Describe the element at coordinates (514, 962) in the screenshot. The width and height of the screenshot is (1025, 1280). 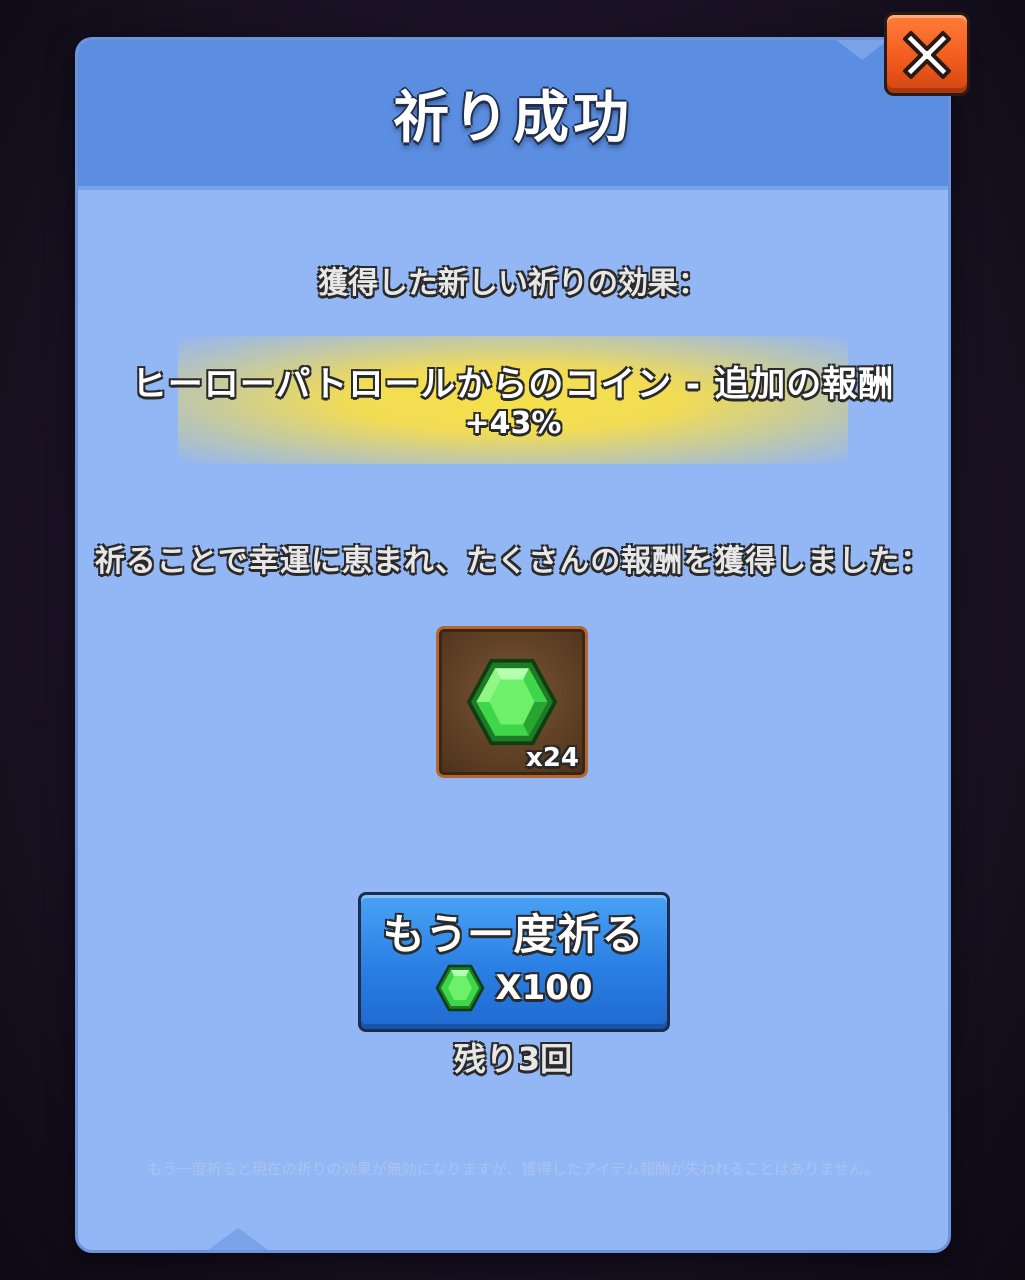
I see `pray-again-button: もう一度祈る X100` at that location.